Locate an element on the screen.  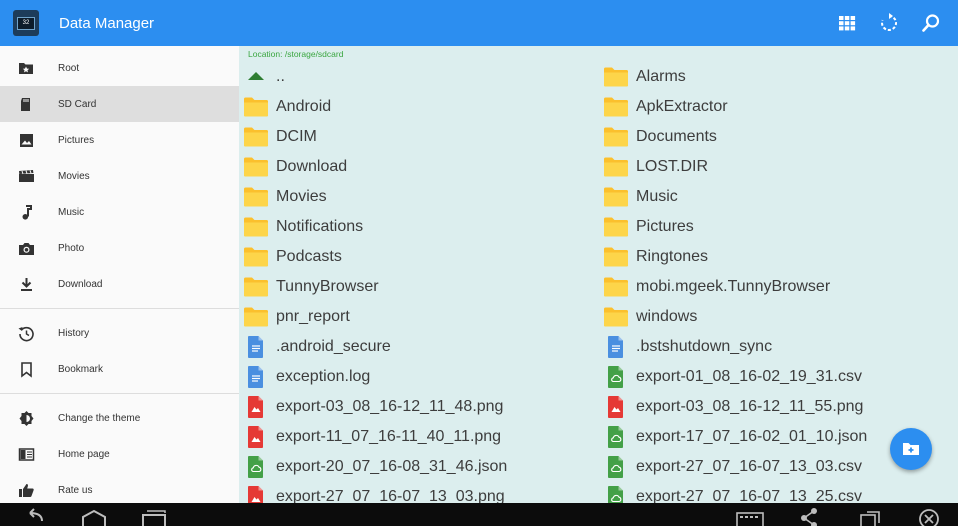
keyboard-button is located at coordinates (750, 515).